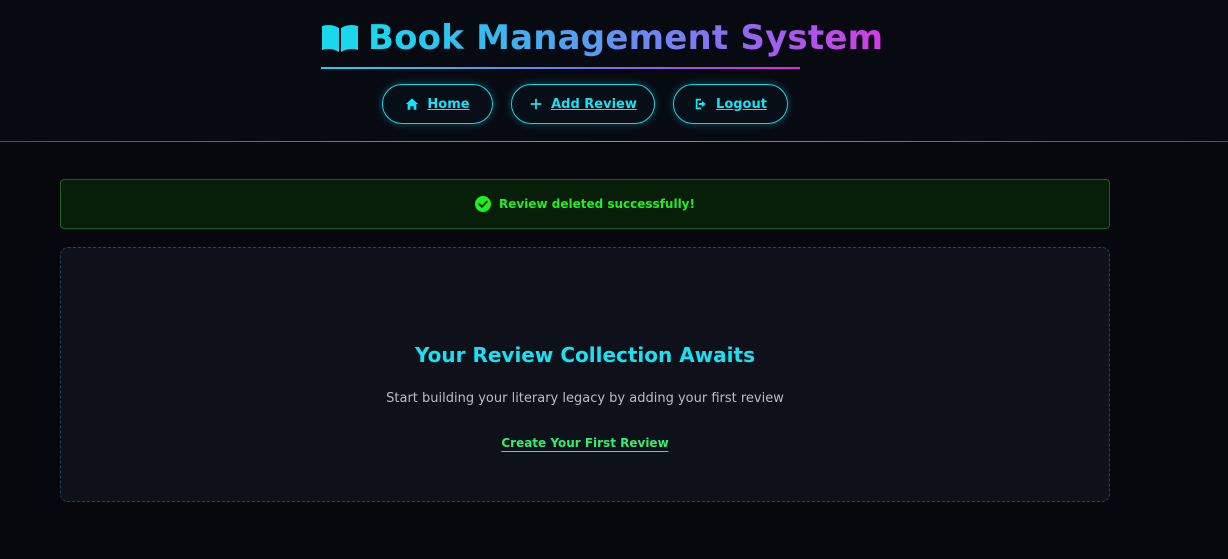 The height and width of the screenshot is (559, 1228). I want to click on create-first-review-link: Create Your First Review, so click(585, 444).